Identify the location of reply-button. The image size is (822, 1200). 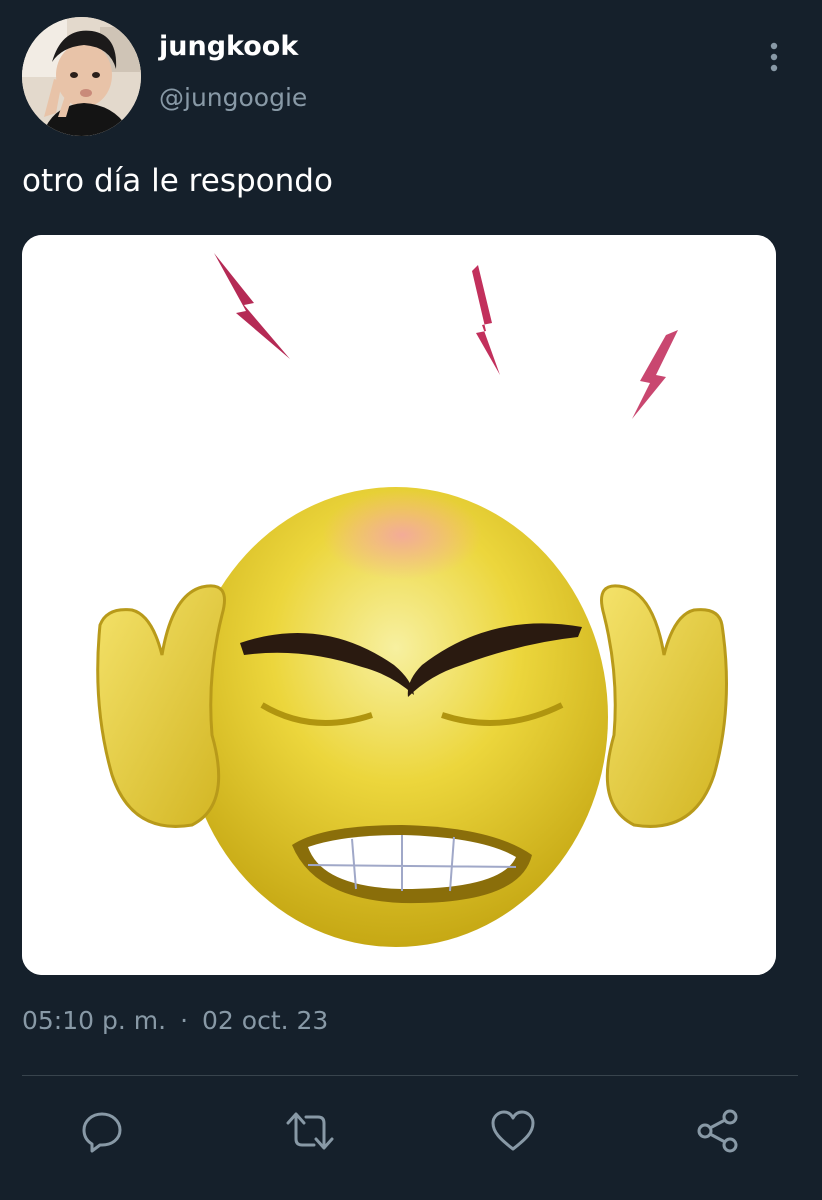
(102, 1131).